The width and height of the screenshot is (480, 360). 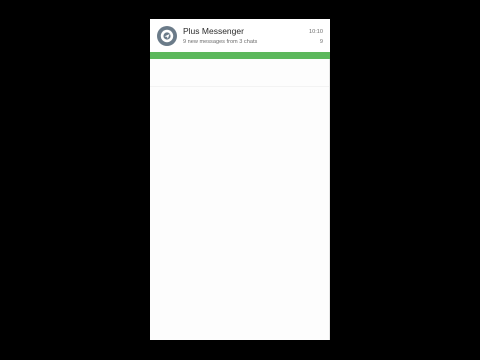 What do you see at coordinates (321, 42) in the screenshot?
I see `notification-count: 9` at bounding box center [321, 42].